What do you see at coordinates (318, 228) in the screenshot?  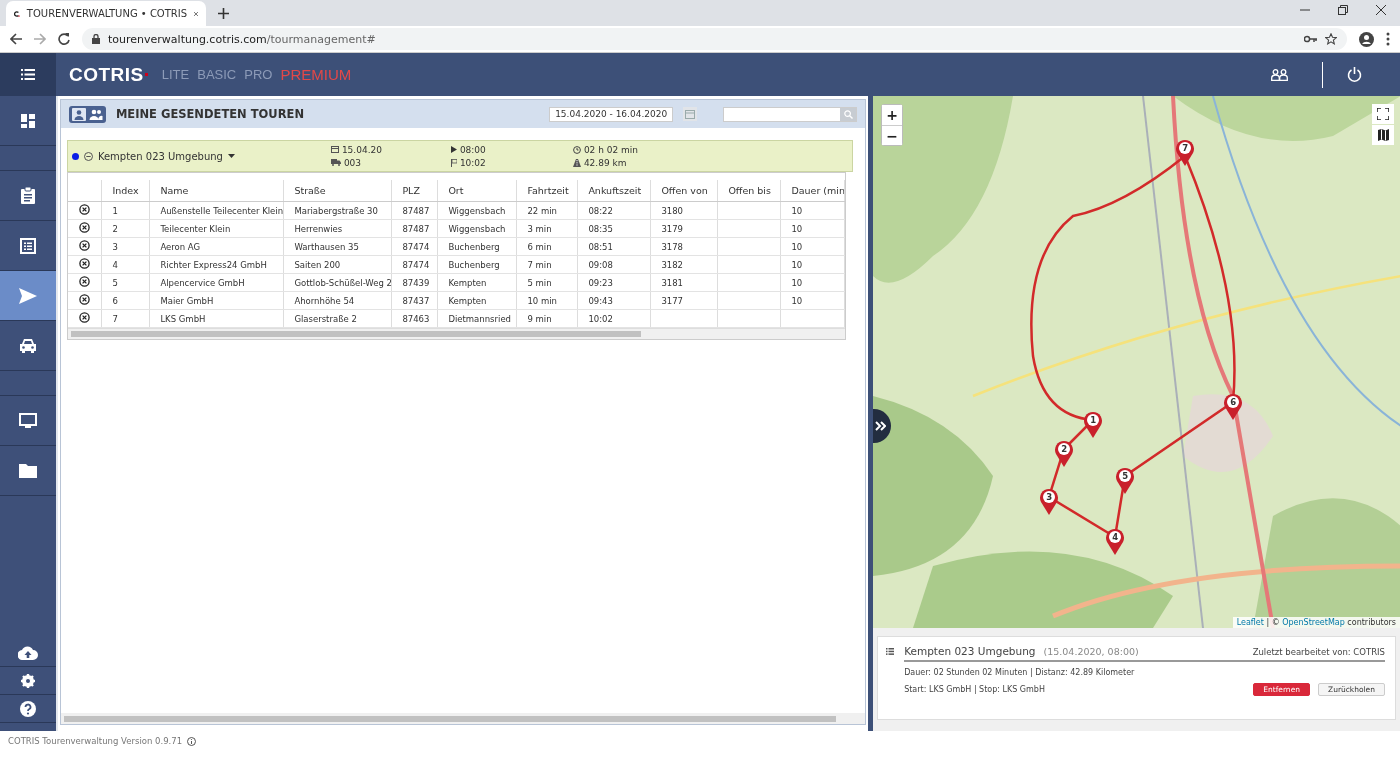 I see `table-cell: Herrenwies` at bounding box center [318, 228].